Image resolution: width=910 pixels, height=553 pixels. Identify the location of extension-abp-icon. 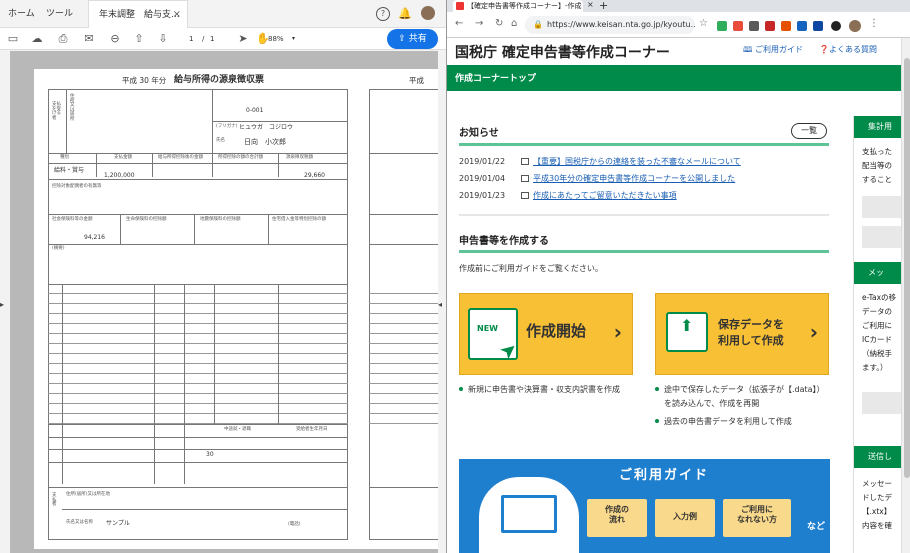
(738, 26).